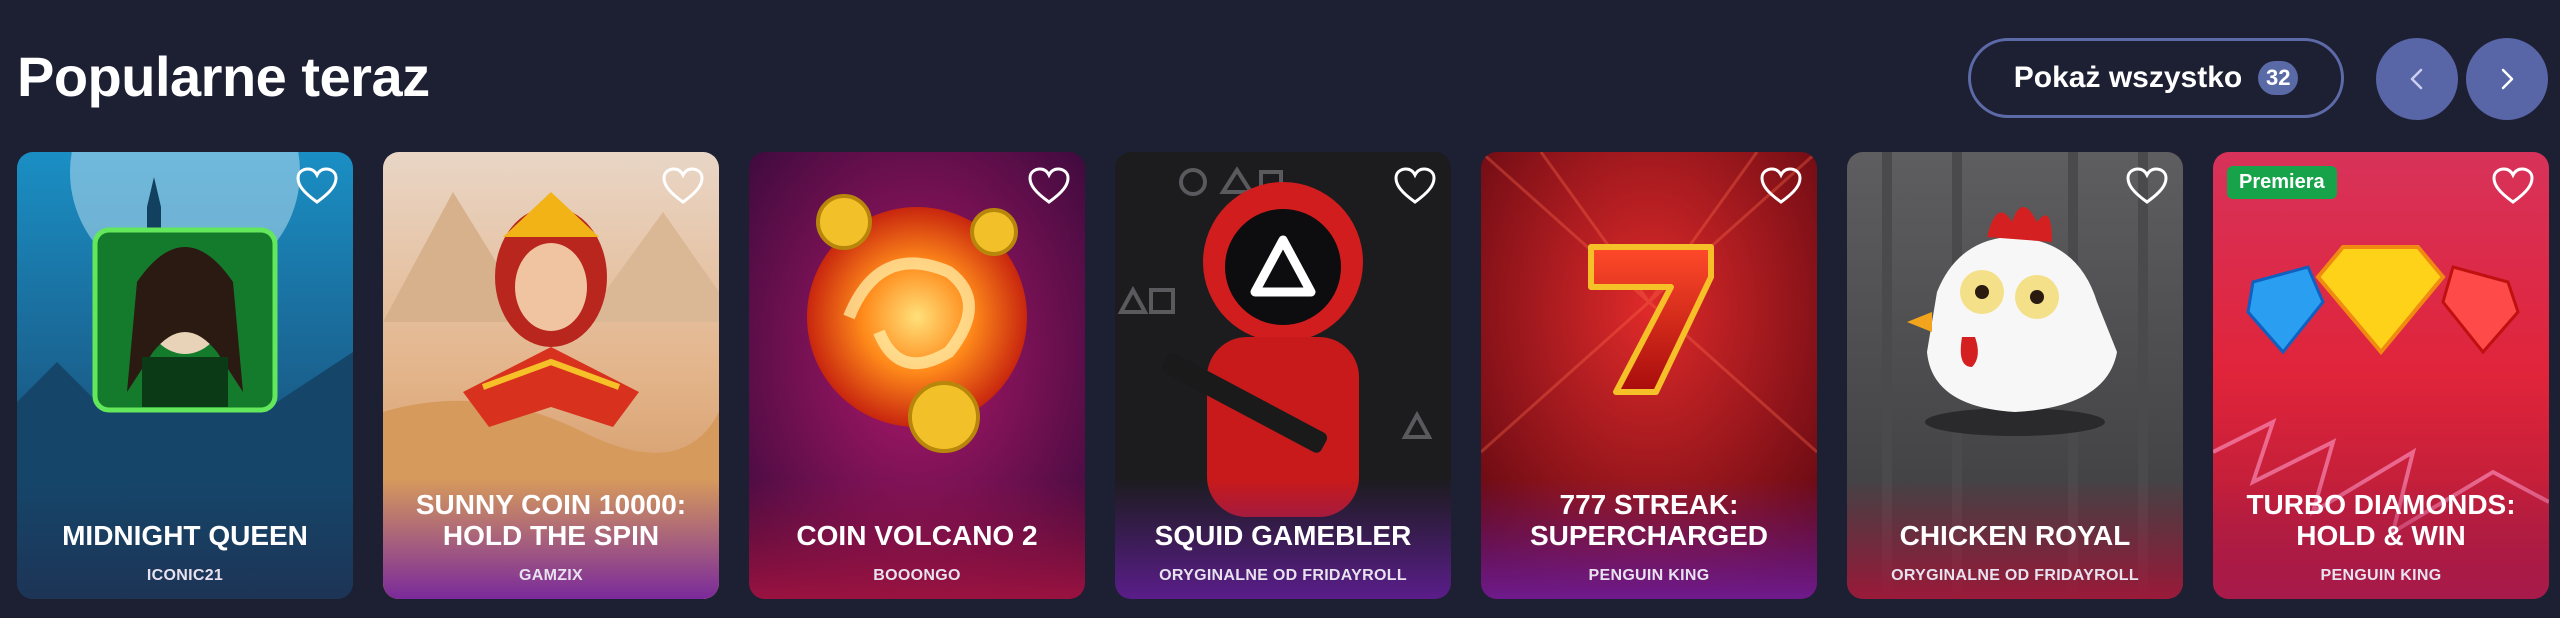 This screenshot has width=2560, height=618. I want to click on chevron-left-icon, so click(2416, 79).